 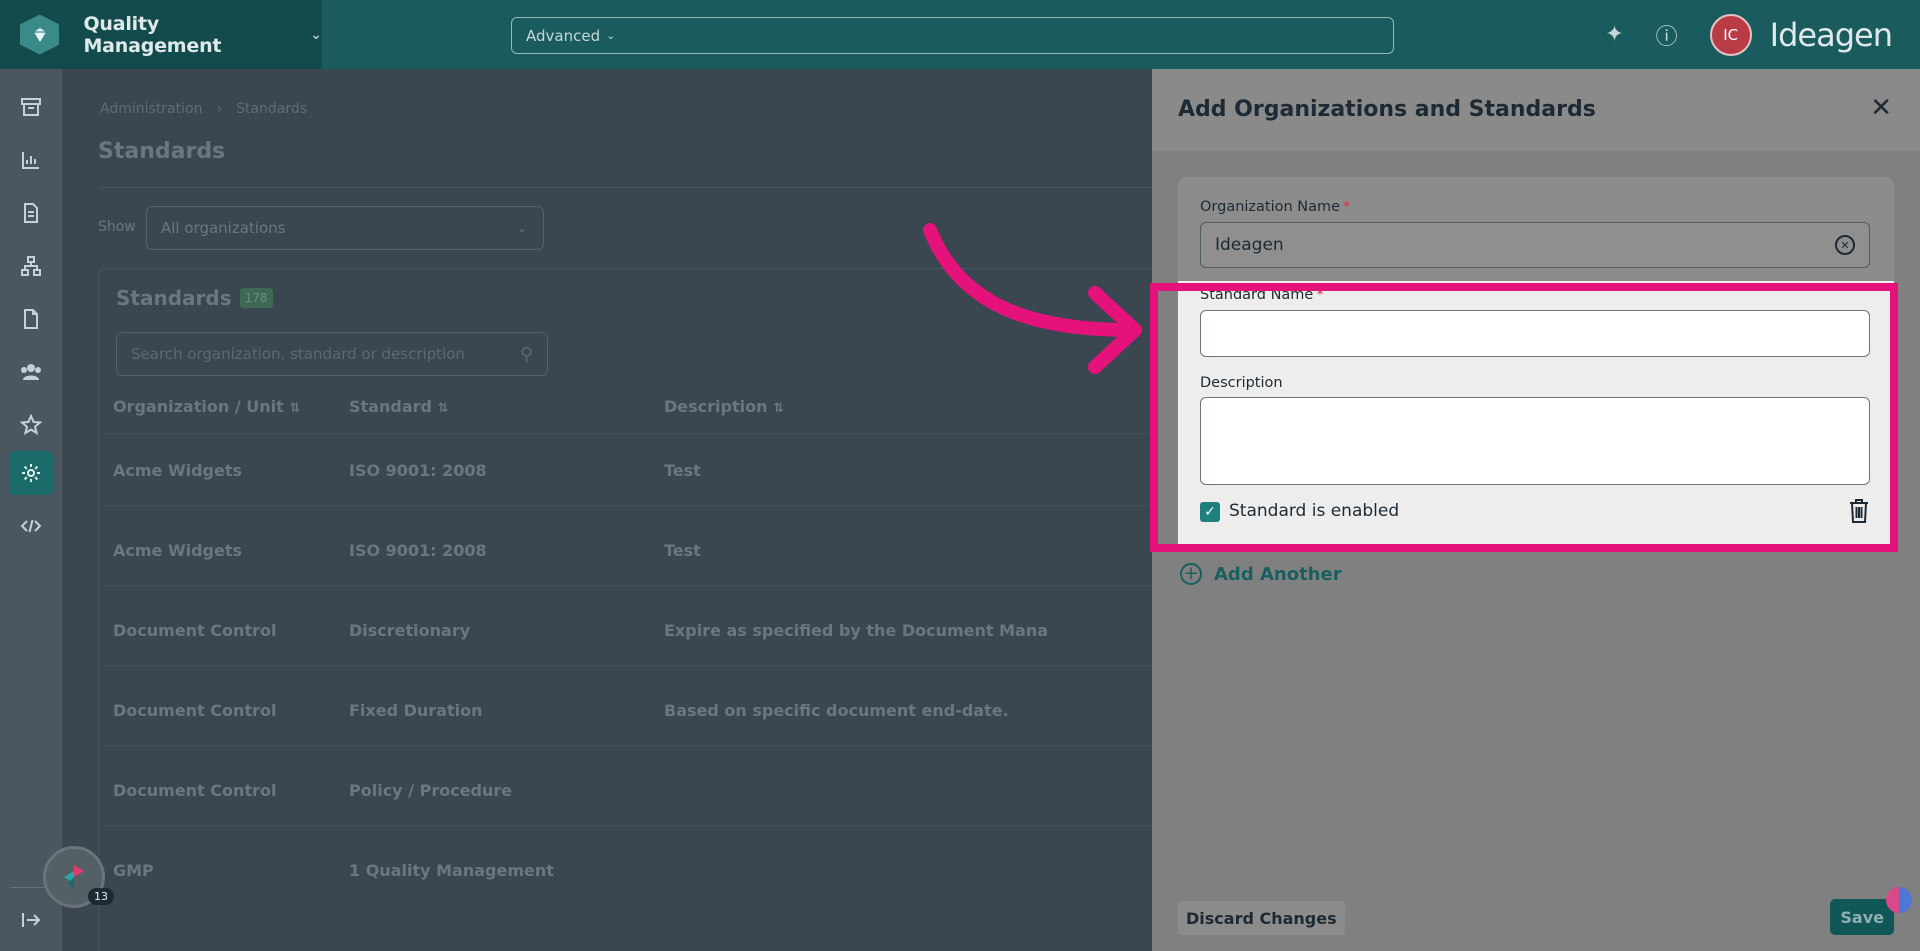 I want to click on table-cell: Expire as specified by the Document Mana, so click(x=856, y=630).